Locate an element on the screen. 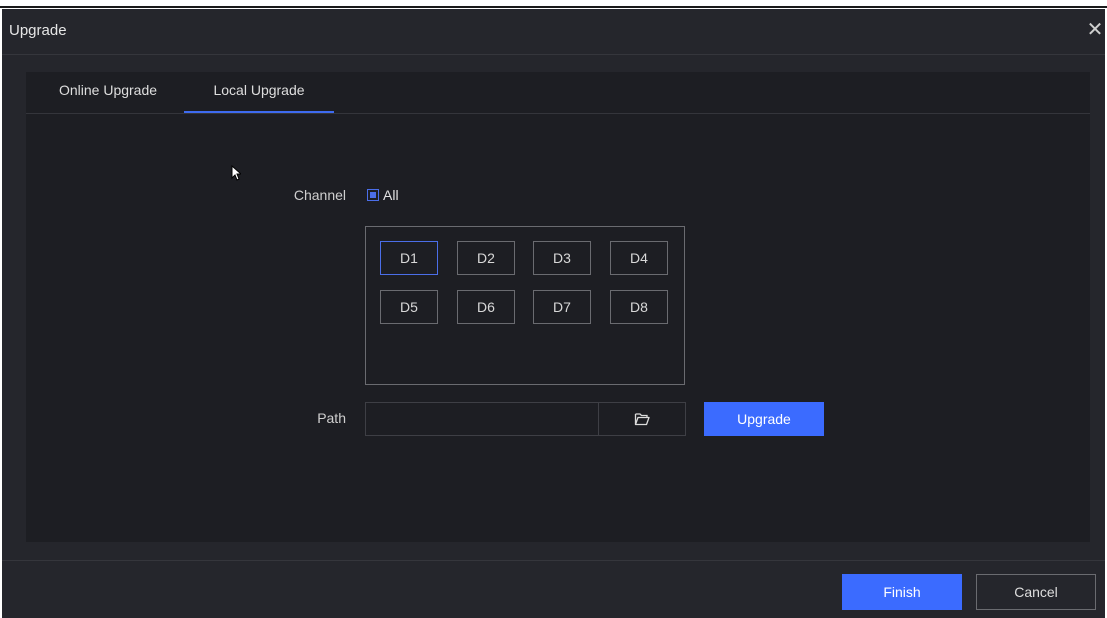 Image resolution: width=1107 pixels, height=618 pixels. close-icon: ✕ is located at coordinates (1095, 30).